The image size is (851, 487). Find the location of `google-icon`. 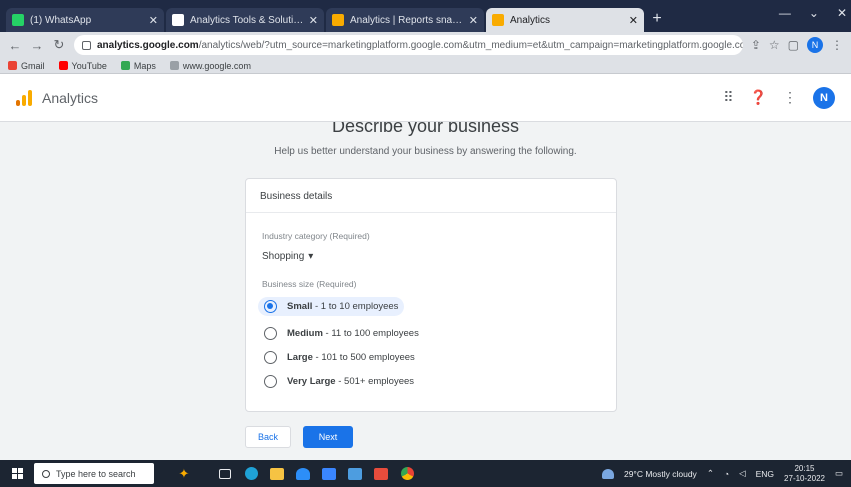

google-icon is located at coordinates (178, 20).